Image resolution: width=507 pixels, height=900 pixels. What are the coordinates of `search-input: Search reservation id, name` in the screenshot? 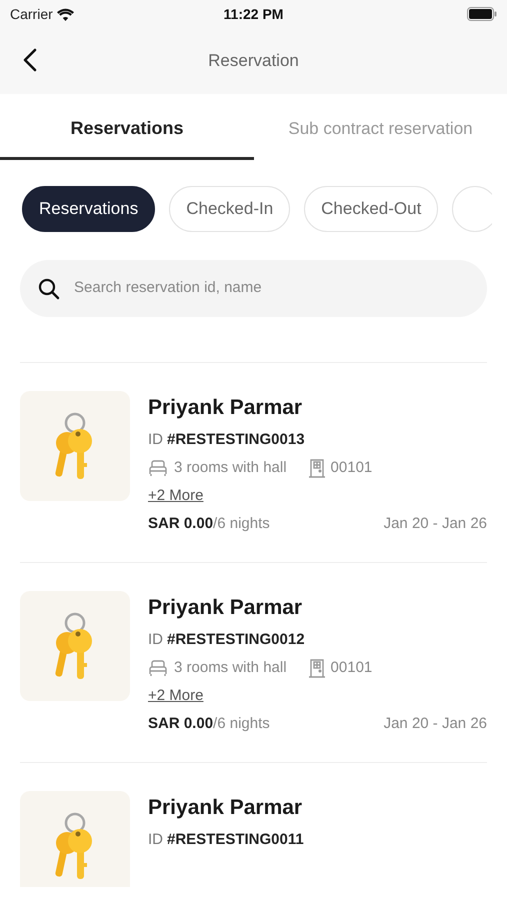 It's located at (271, 288).